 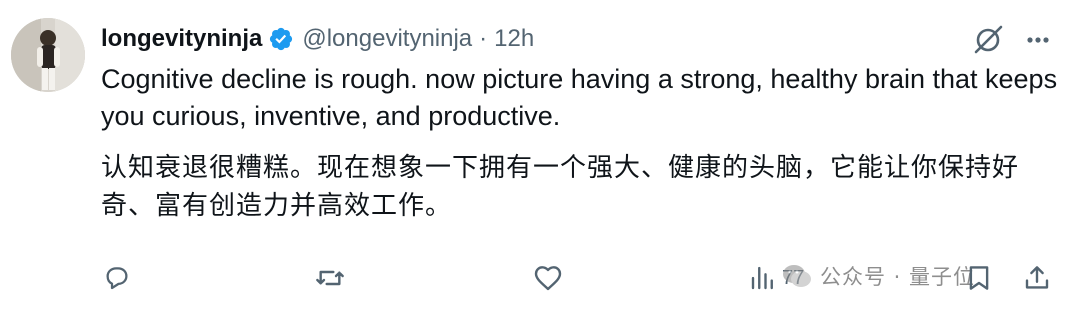 I want to click on avatar, so click(x=48, y=55).